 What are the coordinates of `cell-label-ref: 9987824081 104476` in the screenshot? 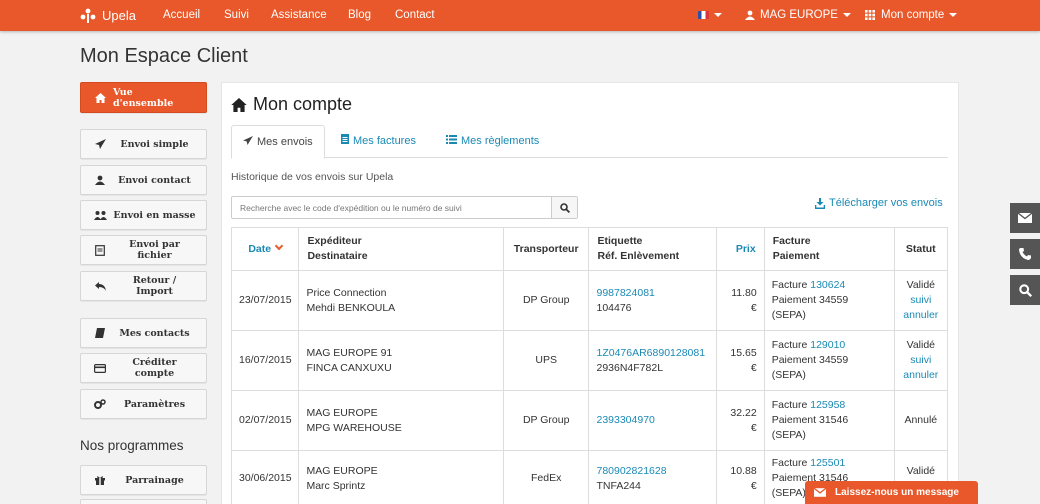 It's located at (653, 300).